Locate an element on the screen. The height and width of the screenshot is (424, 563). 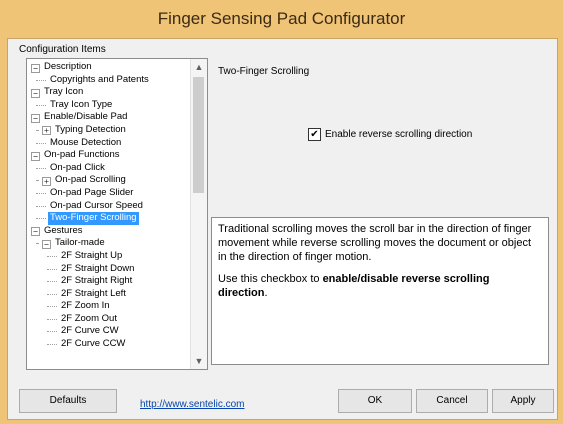
tree-item: 2F Zoom In is located at coordinates (108, 306).